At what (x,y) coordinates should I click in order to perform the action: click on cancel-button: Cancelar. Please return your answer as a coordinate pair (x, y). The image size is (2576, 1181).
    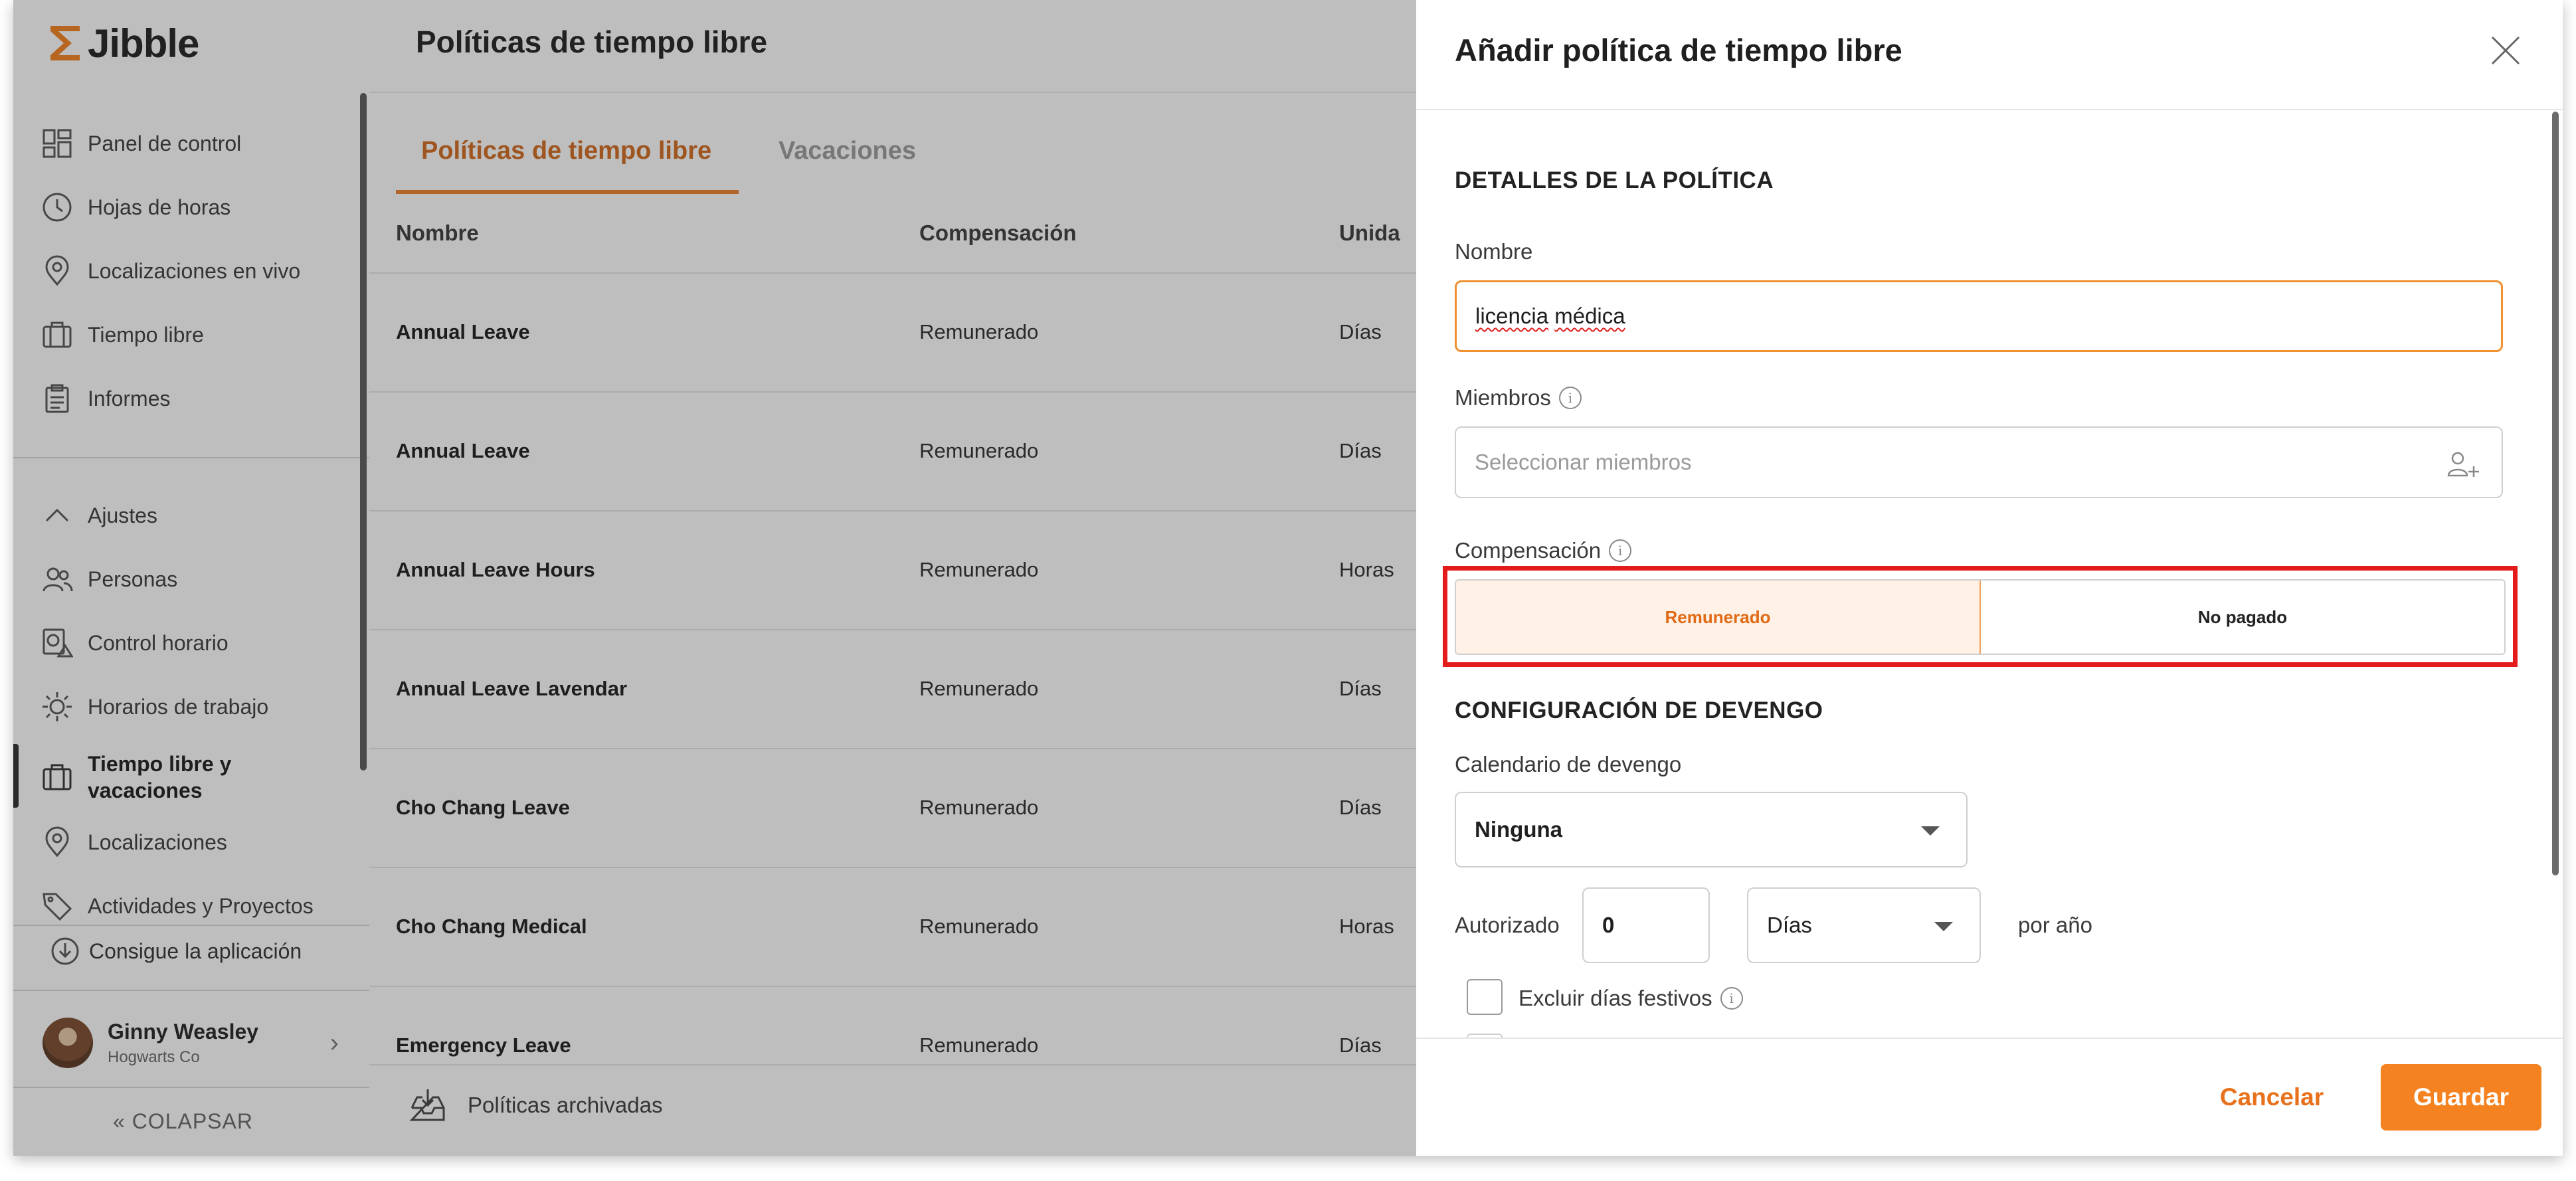
    Looking at the image, I should click on (2271, 1097).